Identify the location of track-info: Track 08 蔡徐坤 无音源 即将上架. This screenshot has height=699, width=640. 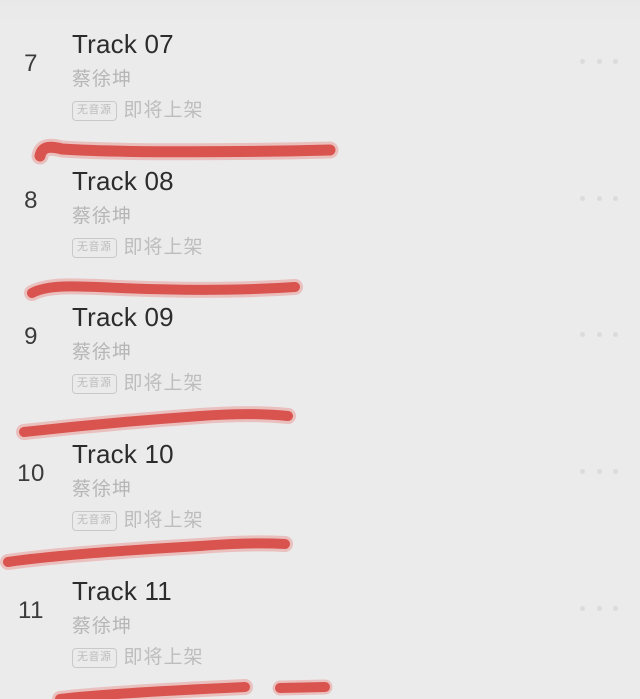
(312, 211).